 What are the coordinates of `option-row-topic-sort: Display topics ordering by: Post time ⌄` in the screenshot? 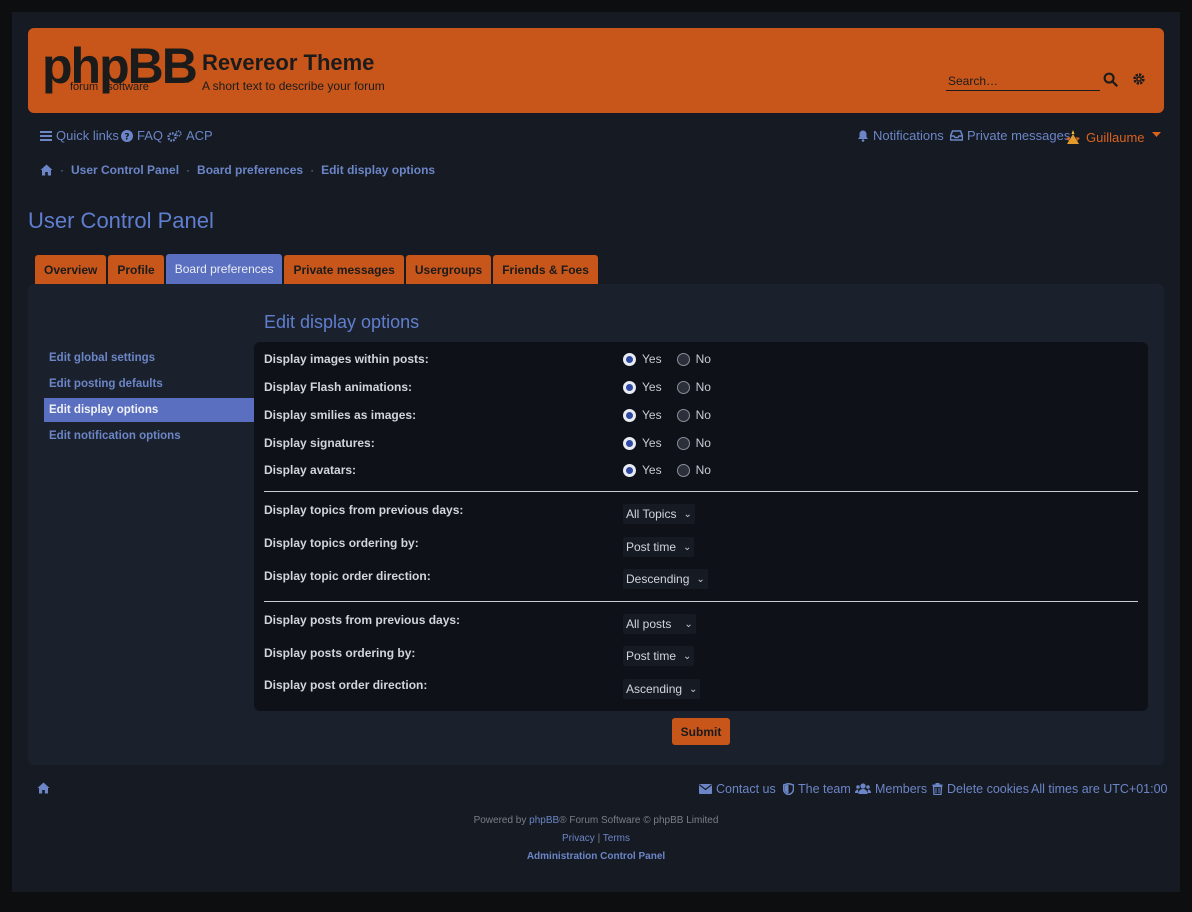 It's located at (701, 546).